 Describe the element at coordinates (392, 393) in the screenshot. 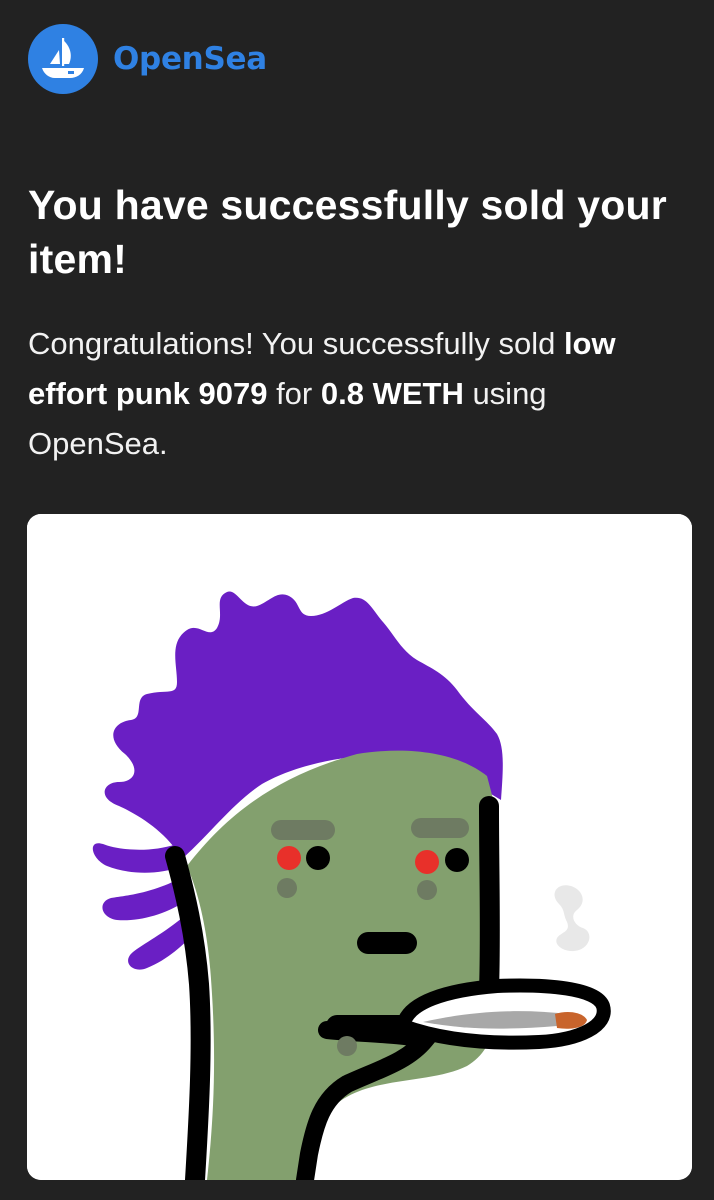

I see `sale-price: 0.8 WETH` at that location.